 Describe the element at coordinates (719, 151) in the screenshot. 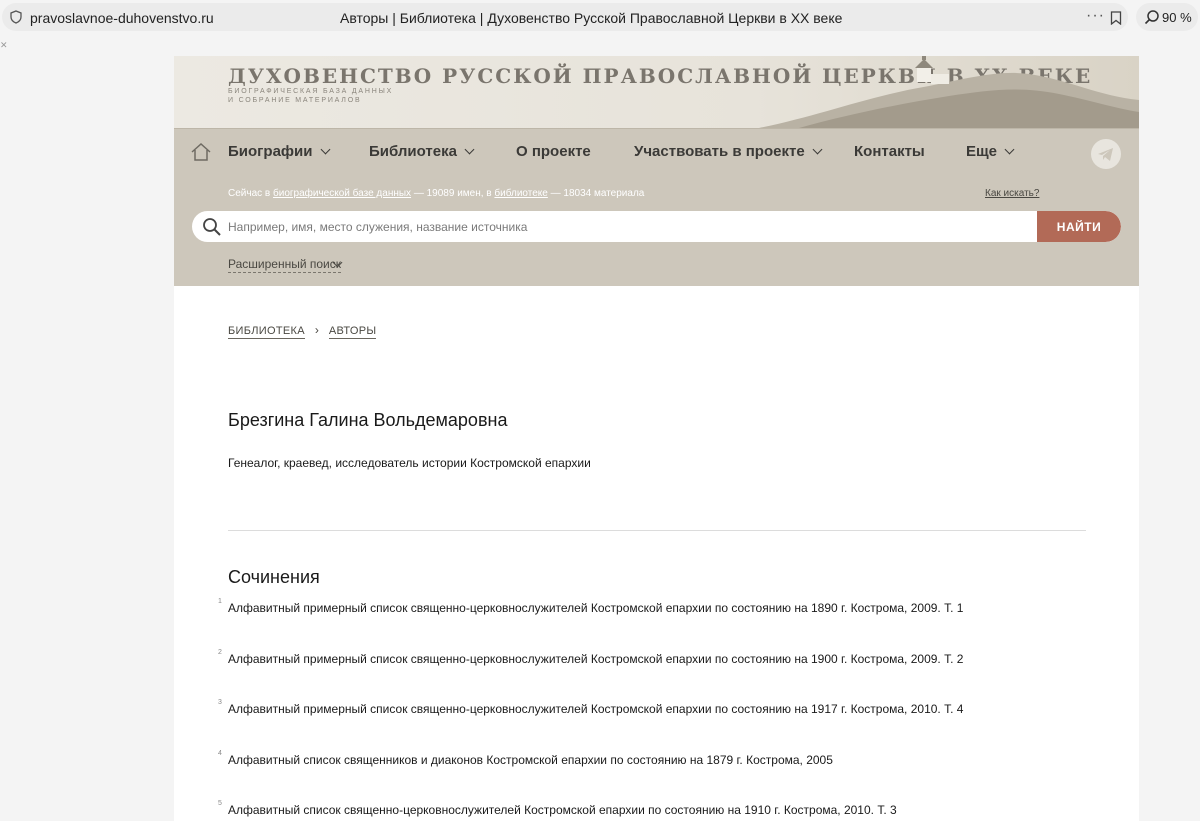

I see `nav-label: Участвовать в проекте` at that location.